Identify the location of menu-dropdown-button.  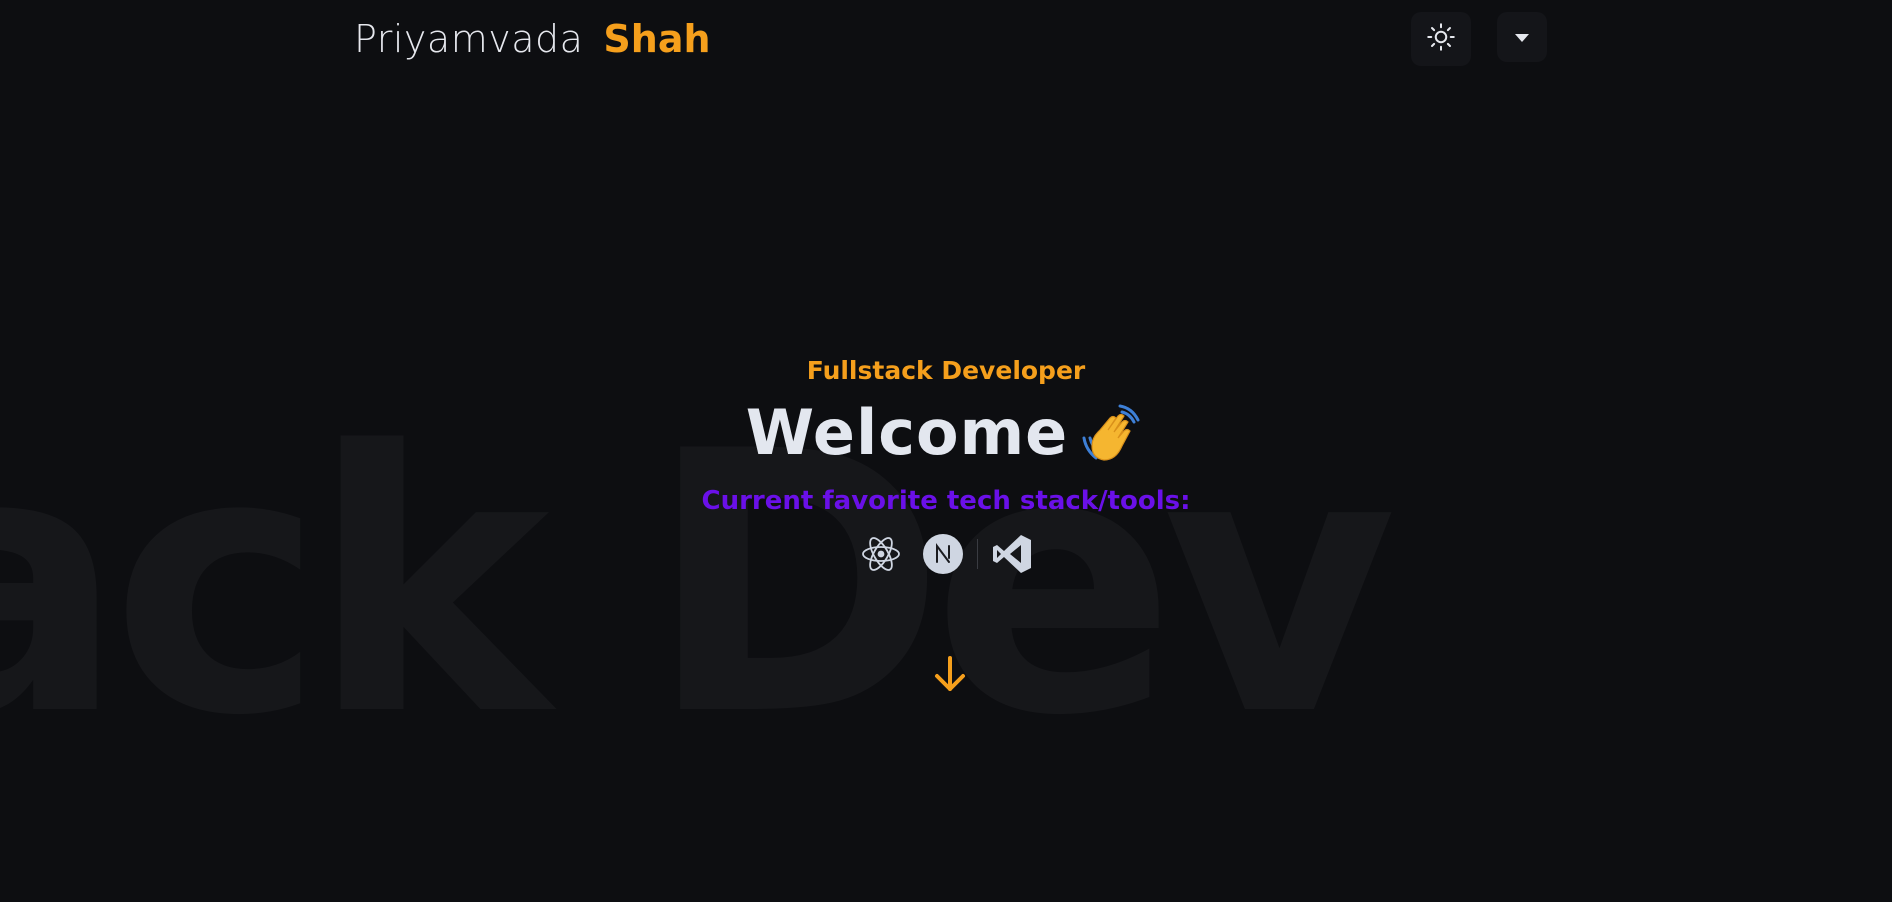
(1522, 37).